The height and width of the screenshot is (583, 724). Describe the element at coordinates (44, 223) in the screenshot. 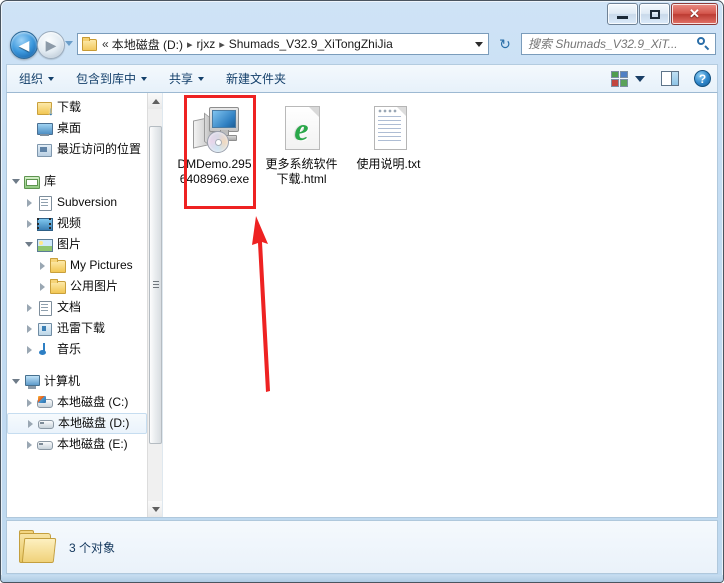

I see `video-icon` at that location.